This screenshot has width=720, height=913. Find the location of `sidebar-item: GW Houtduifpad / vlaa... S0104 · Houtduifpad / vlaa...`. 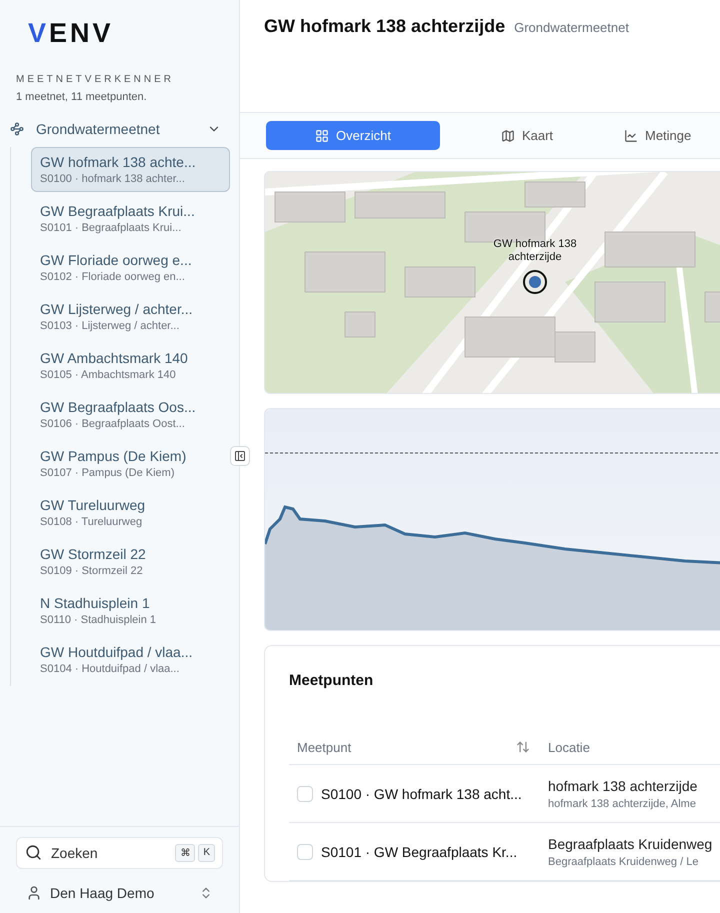

sidebar-item: GW Houtduifpad / vlaa... S0104 · Houtduifpad / vlaa... is located at coordinates (130, 659).